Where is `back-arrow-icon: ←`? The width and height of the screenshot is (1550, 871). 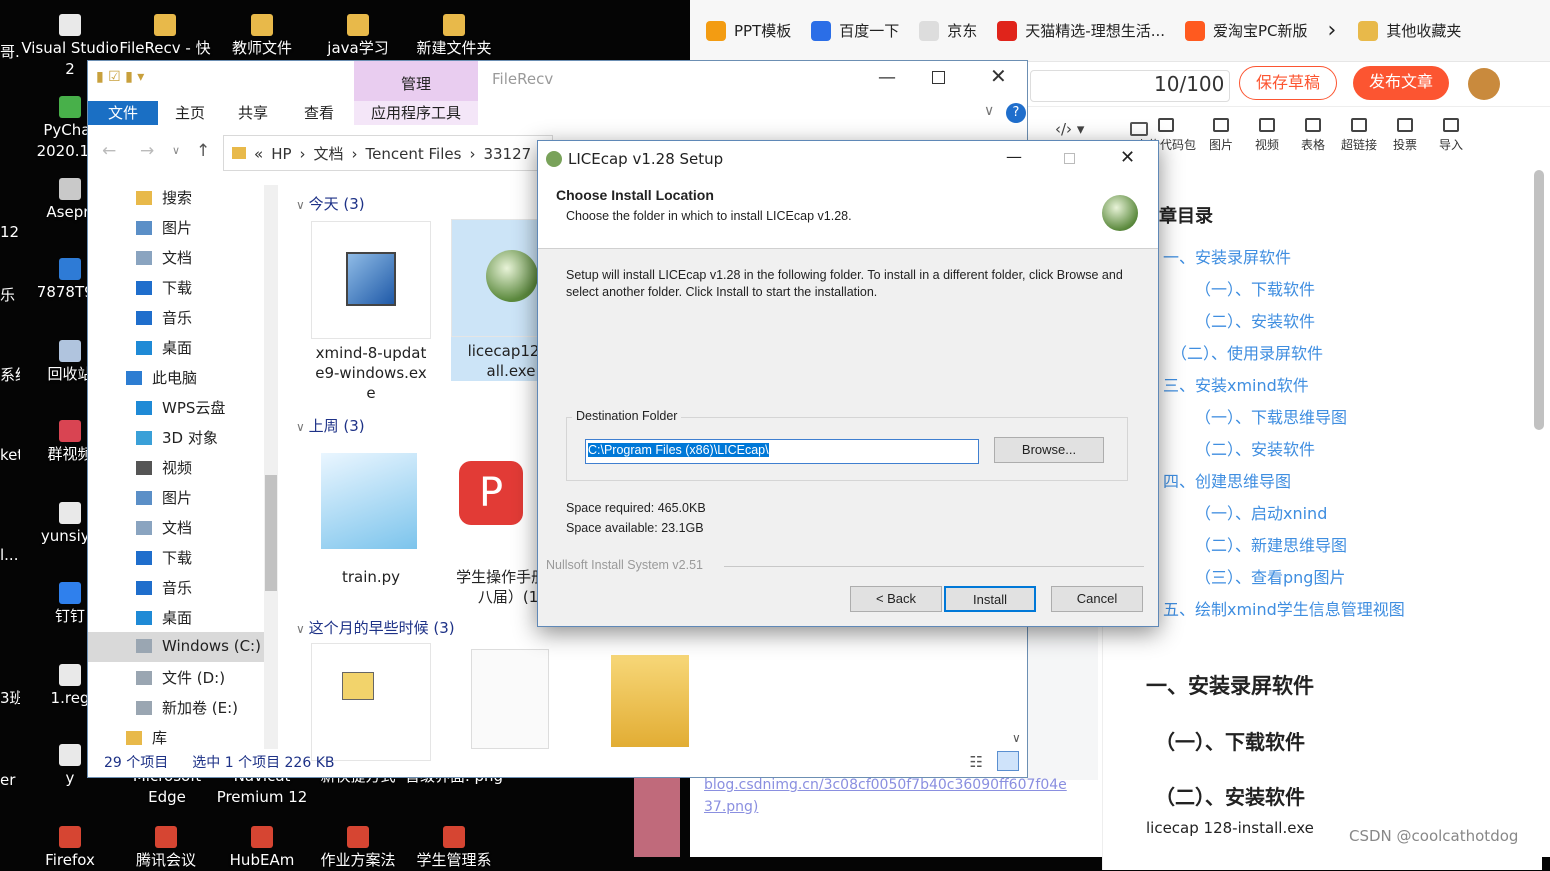
back-arrow-icon: ← is located at coordinates (109, 151).